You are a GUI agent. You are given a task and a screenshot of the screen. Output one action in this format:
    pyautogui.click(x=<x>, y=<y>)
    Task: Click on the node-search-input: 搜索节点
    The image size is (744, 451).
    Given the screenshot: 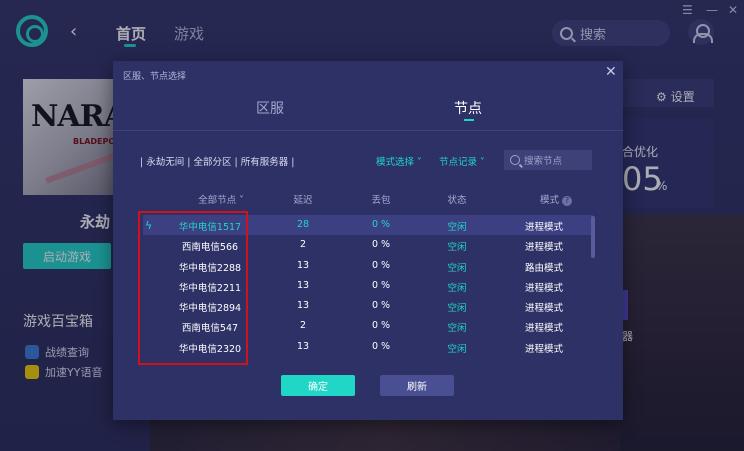 What is the action you would take?
    pyautogui.click(x=548, y=160)
    